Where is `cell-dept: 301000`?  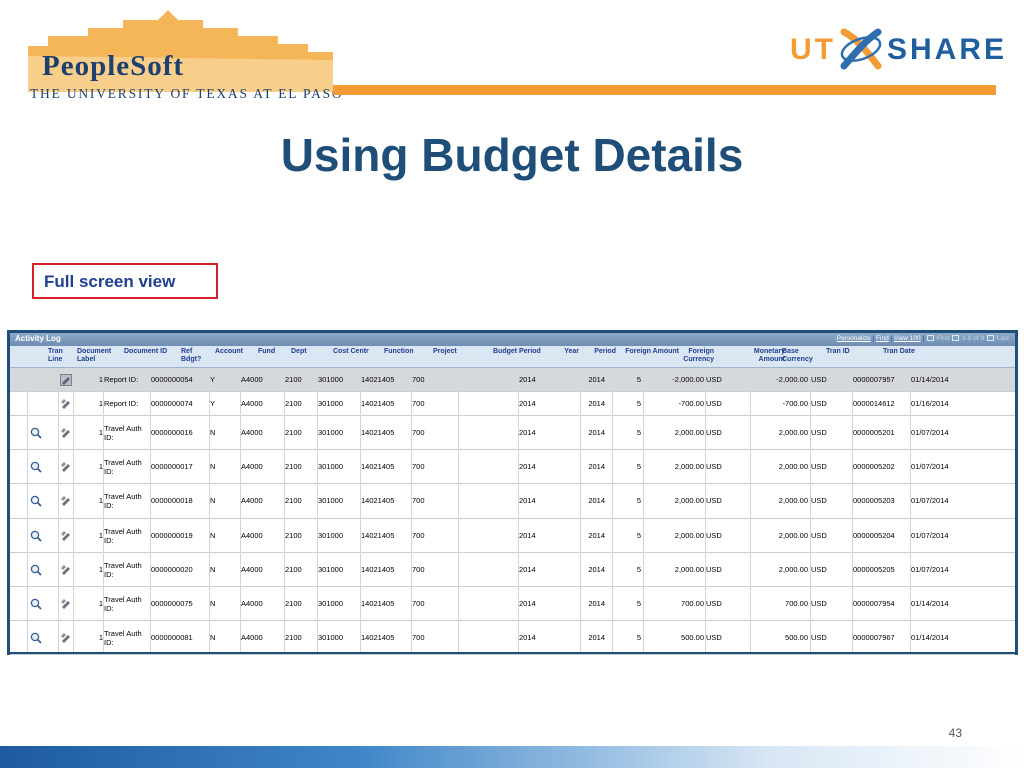
cell-dept: 301000 is located at coordinates (331, 403).